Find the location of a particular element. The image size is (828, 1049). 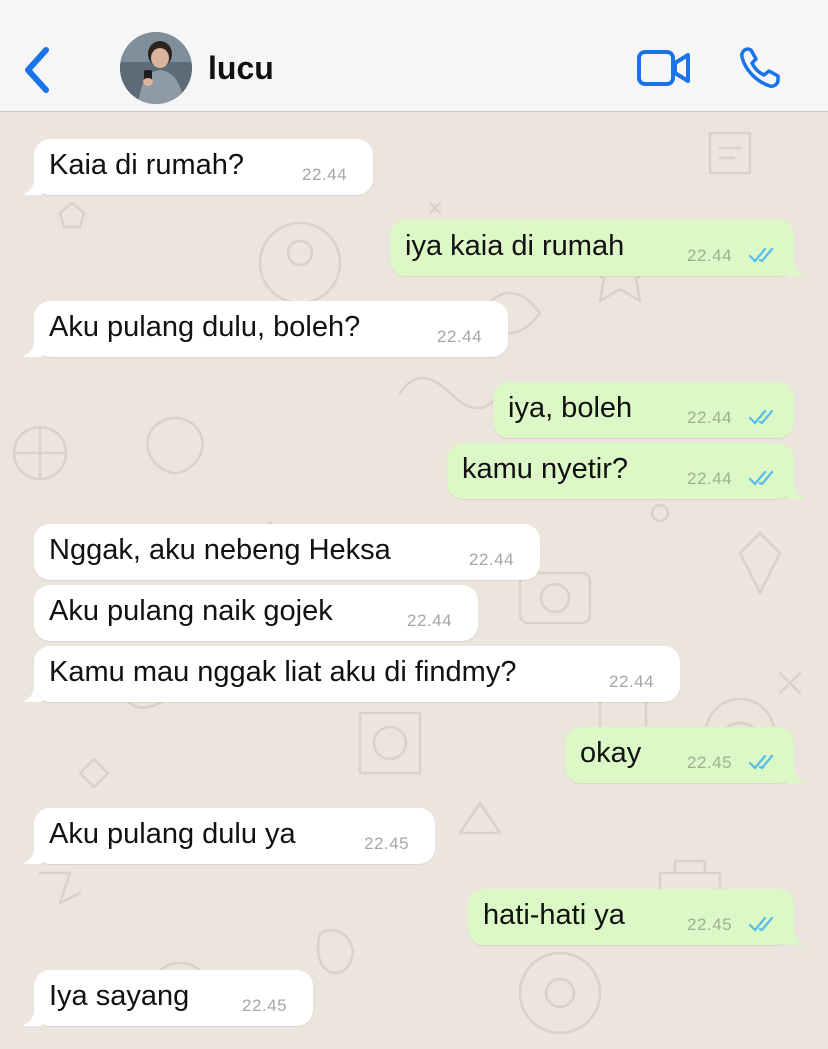

voice-call-button is located at coordinates (760, 68).